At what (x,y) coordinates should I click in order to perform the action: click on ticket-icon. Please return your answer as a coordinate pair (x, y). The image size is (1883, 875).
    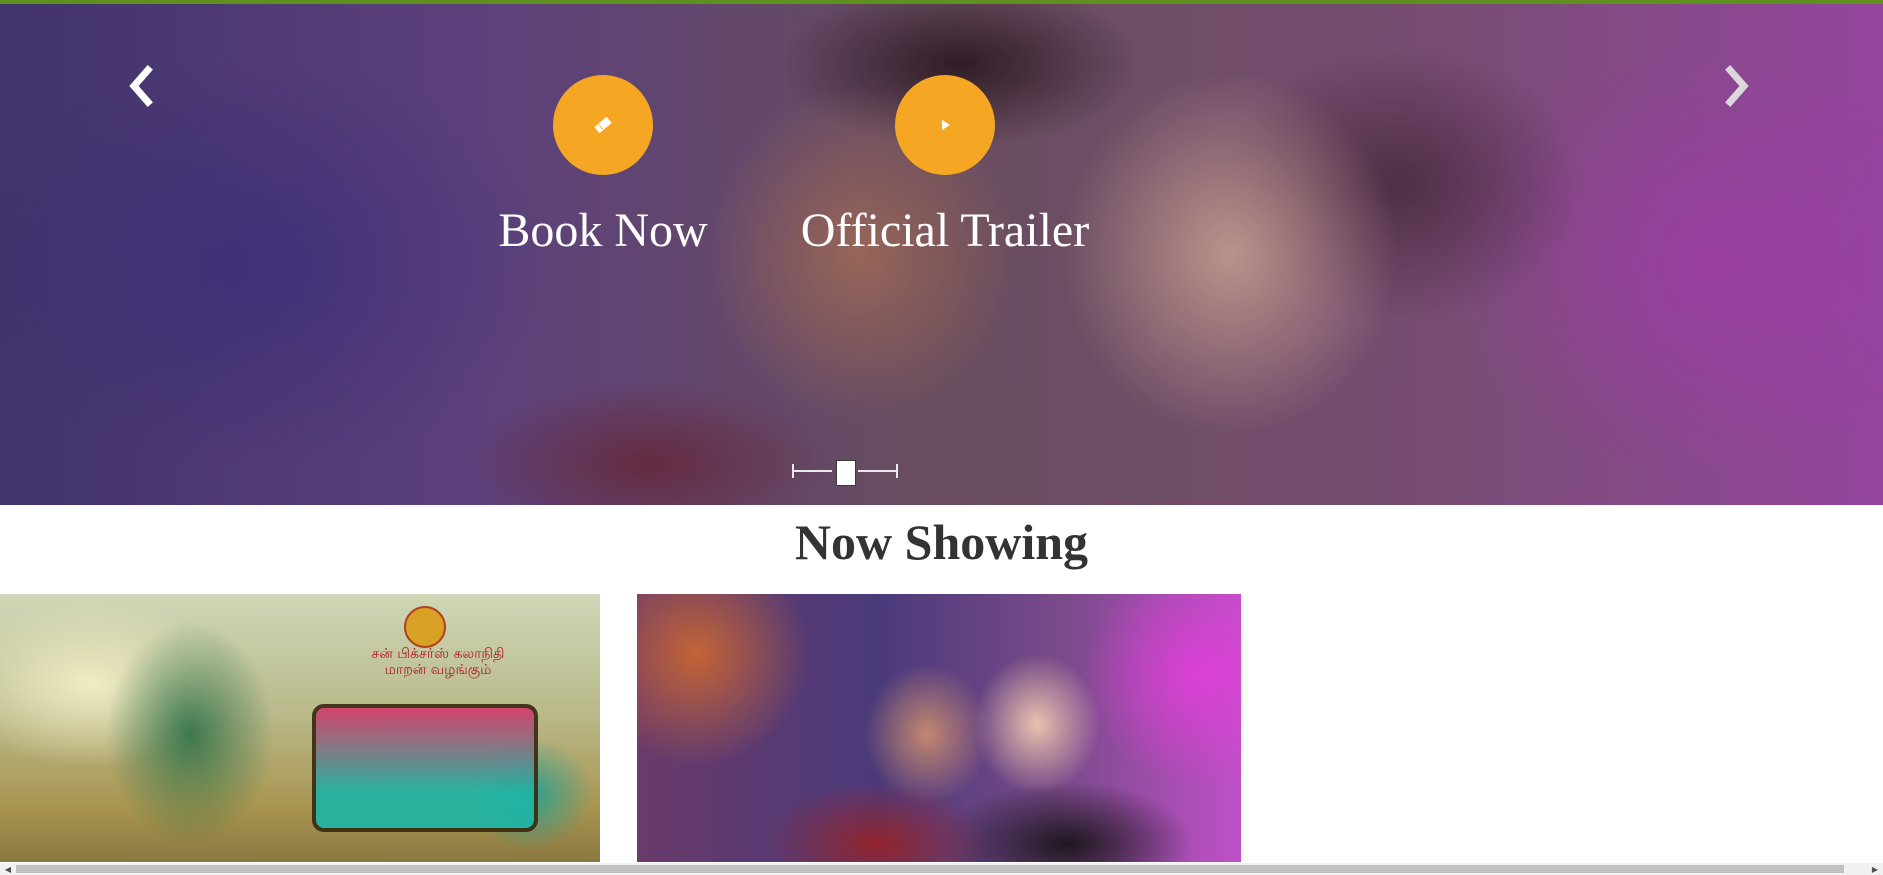
    Looking at the image, I should click on (603, 125).